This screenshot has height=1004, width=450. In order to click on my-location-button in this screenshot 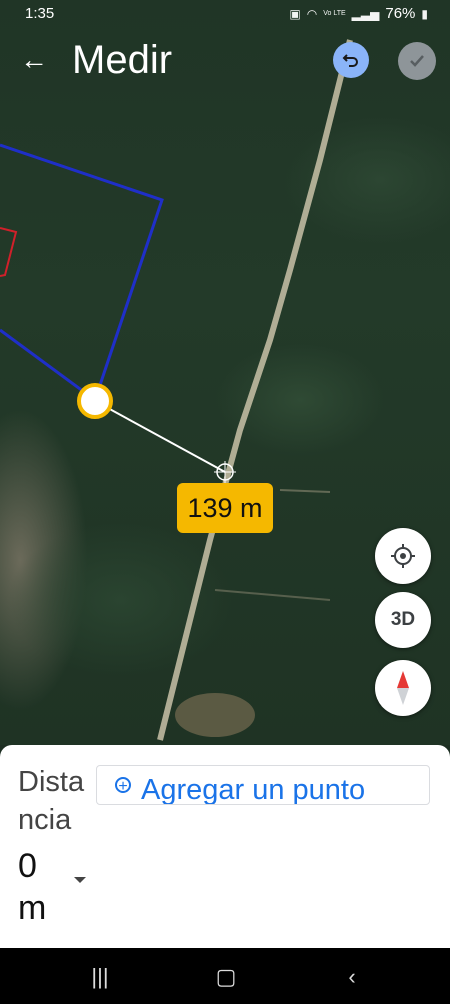, I will do `click(403, 556)`.